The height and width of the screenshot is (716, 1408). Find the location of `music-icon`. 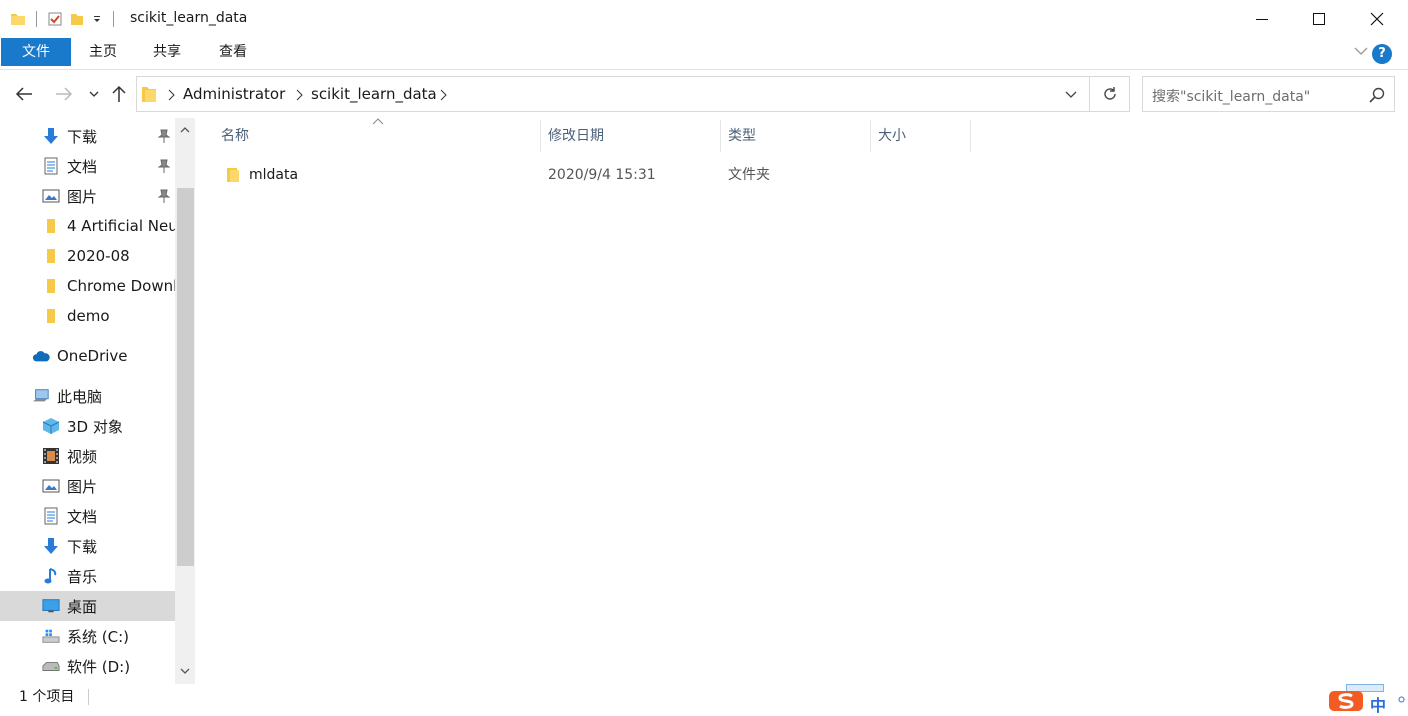

music-icon is located at coordinates (51, 576).